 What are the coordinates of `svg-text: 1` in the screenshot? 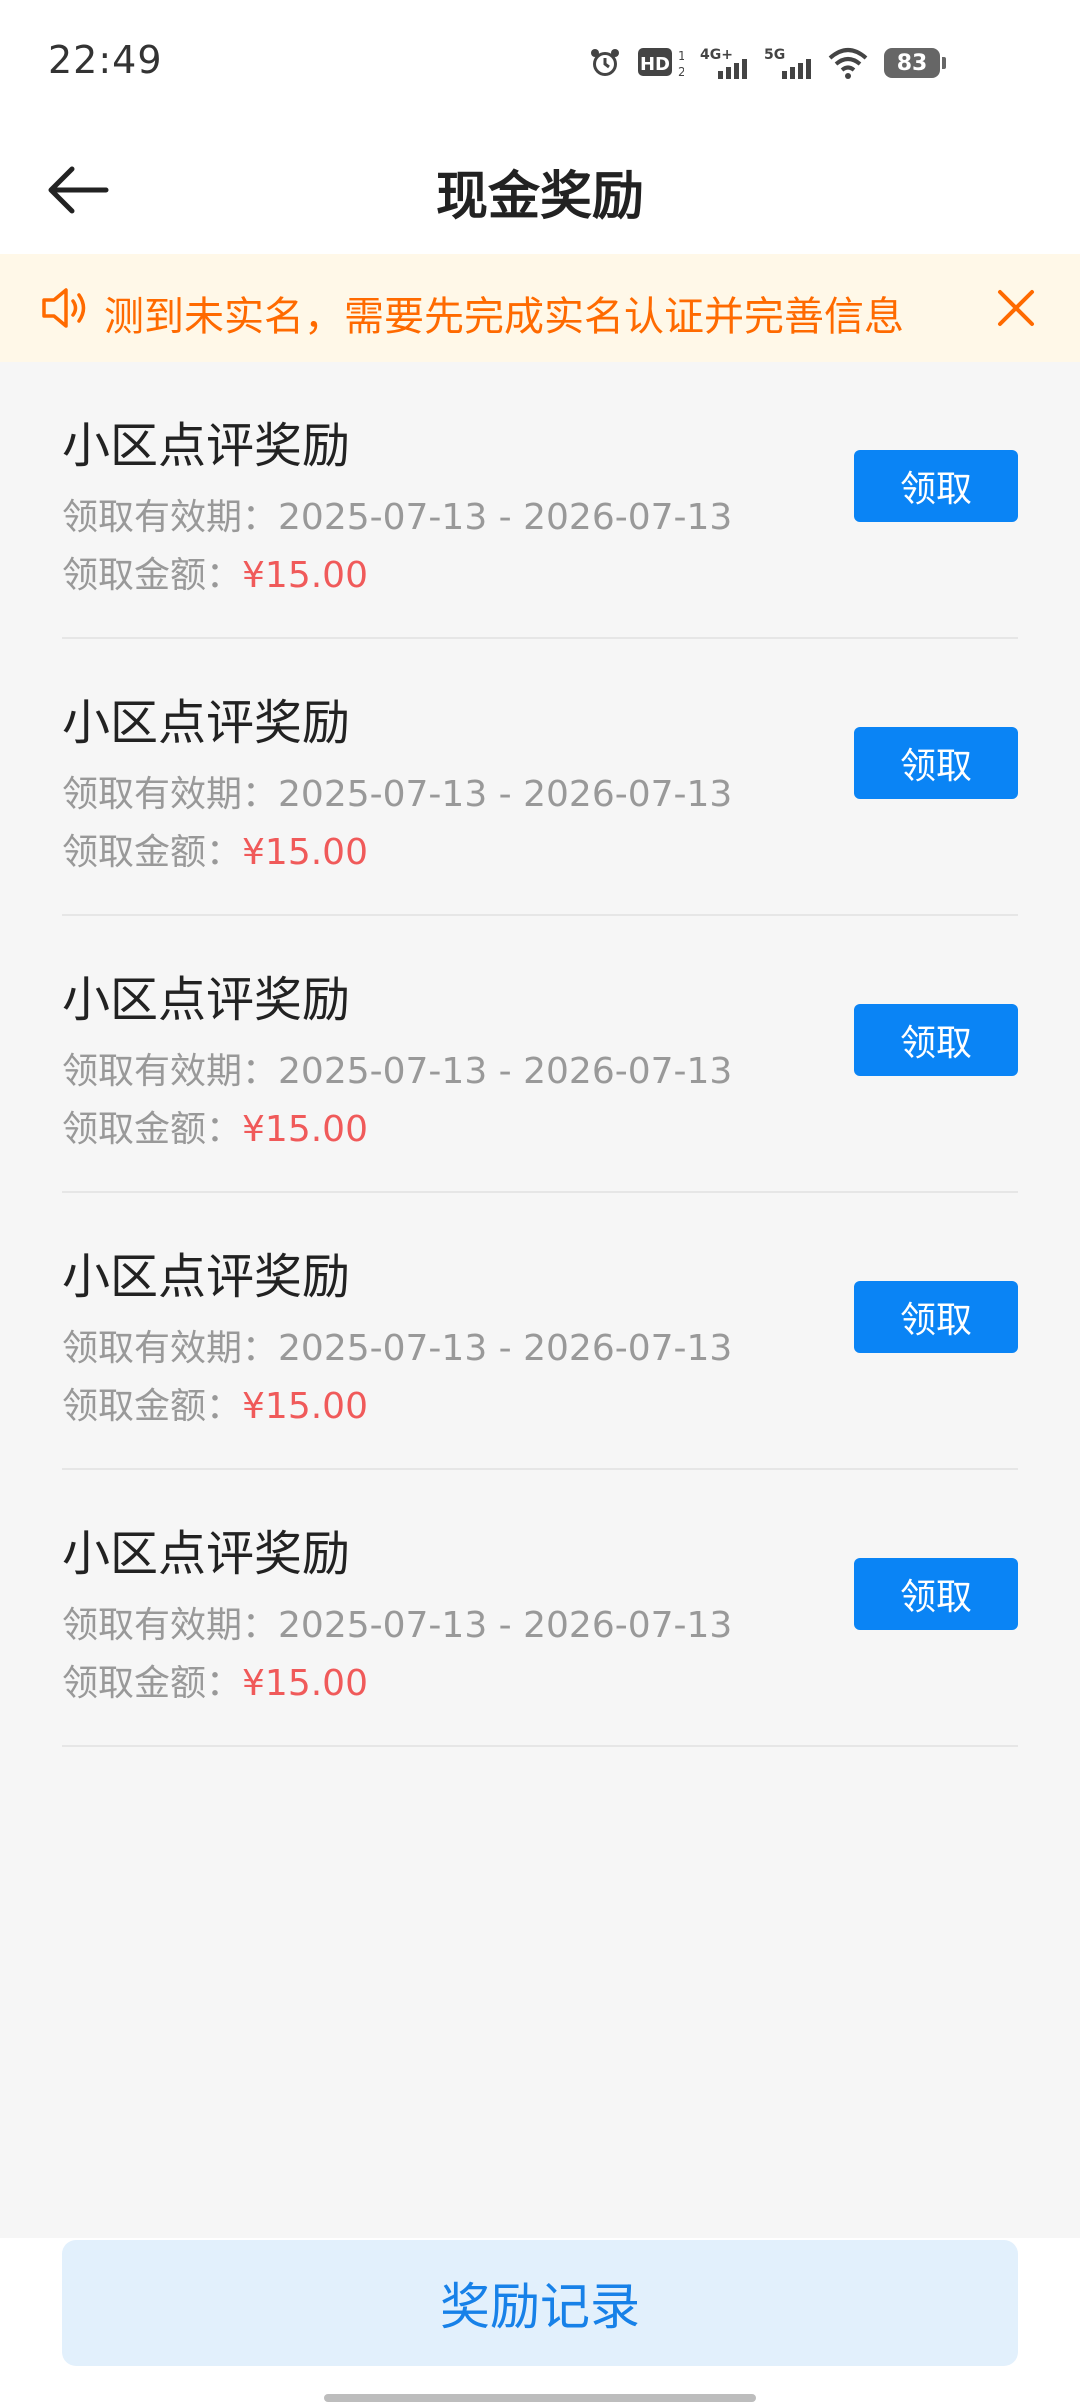 It's located at (681, 56).